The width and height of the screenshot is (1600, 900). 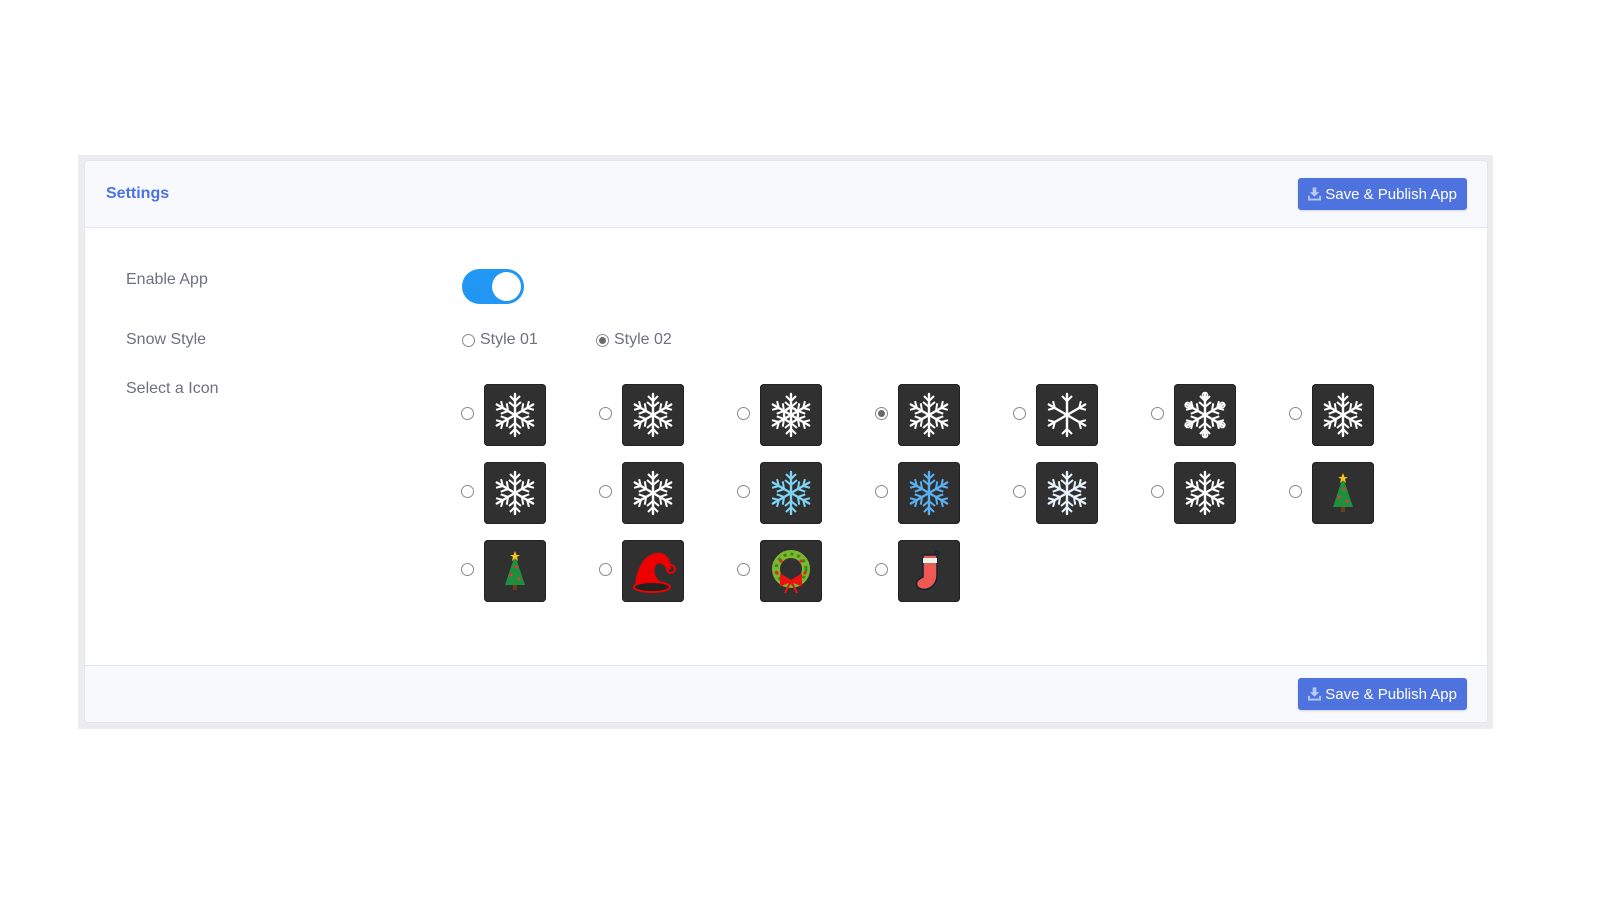 What do you see at coordinates (138, 193) in the screenshot?
I see `card-title: Settings` at bounding box center [138, 193].